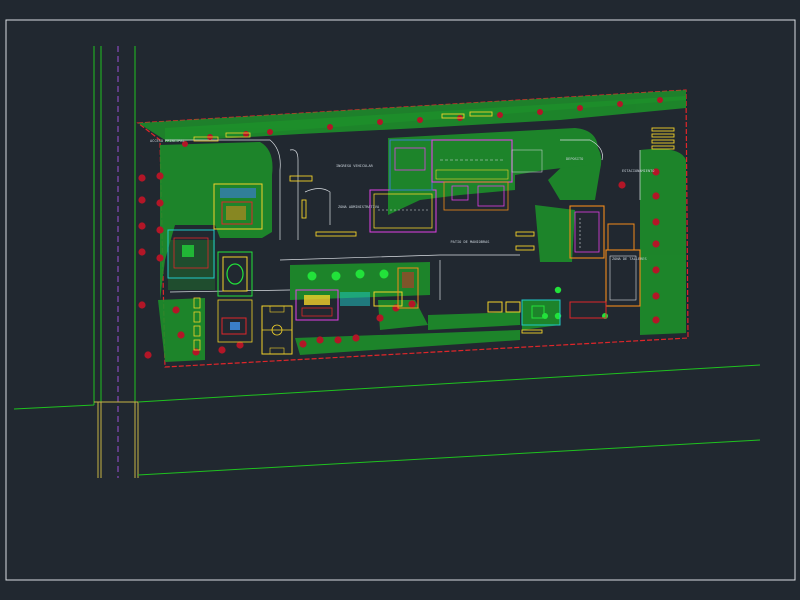 This screenshot has height=600, width=800. What do you see at coordinates (235, 321) in the screenshot?
I see `building-left-lower` at bounding box center [235, 321].